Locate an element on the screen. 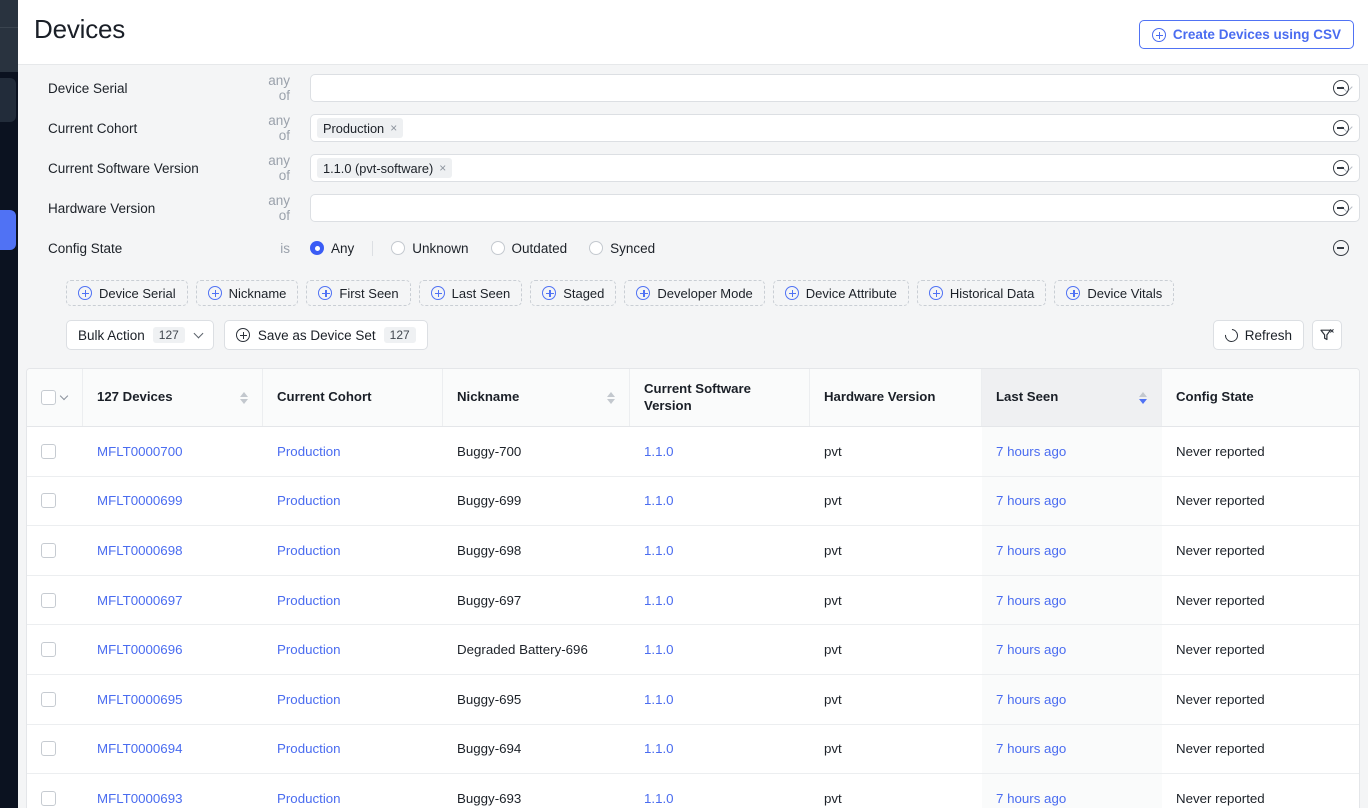  add-filter-historical-data: Historical Data is located at coordinates (981, 293).